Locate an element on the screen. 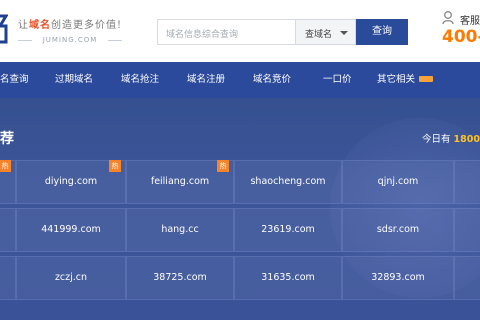  domain-name: 38725.com is located at coordinates (180, 277).